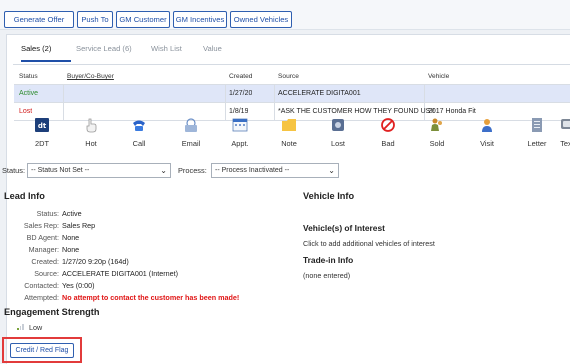 The height and width of the screenshot is (364, 570). I want to click on lead-field: Contacted: Yes (0:00), so click(157, 286).